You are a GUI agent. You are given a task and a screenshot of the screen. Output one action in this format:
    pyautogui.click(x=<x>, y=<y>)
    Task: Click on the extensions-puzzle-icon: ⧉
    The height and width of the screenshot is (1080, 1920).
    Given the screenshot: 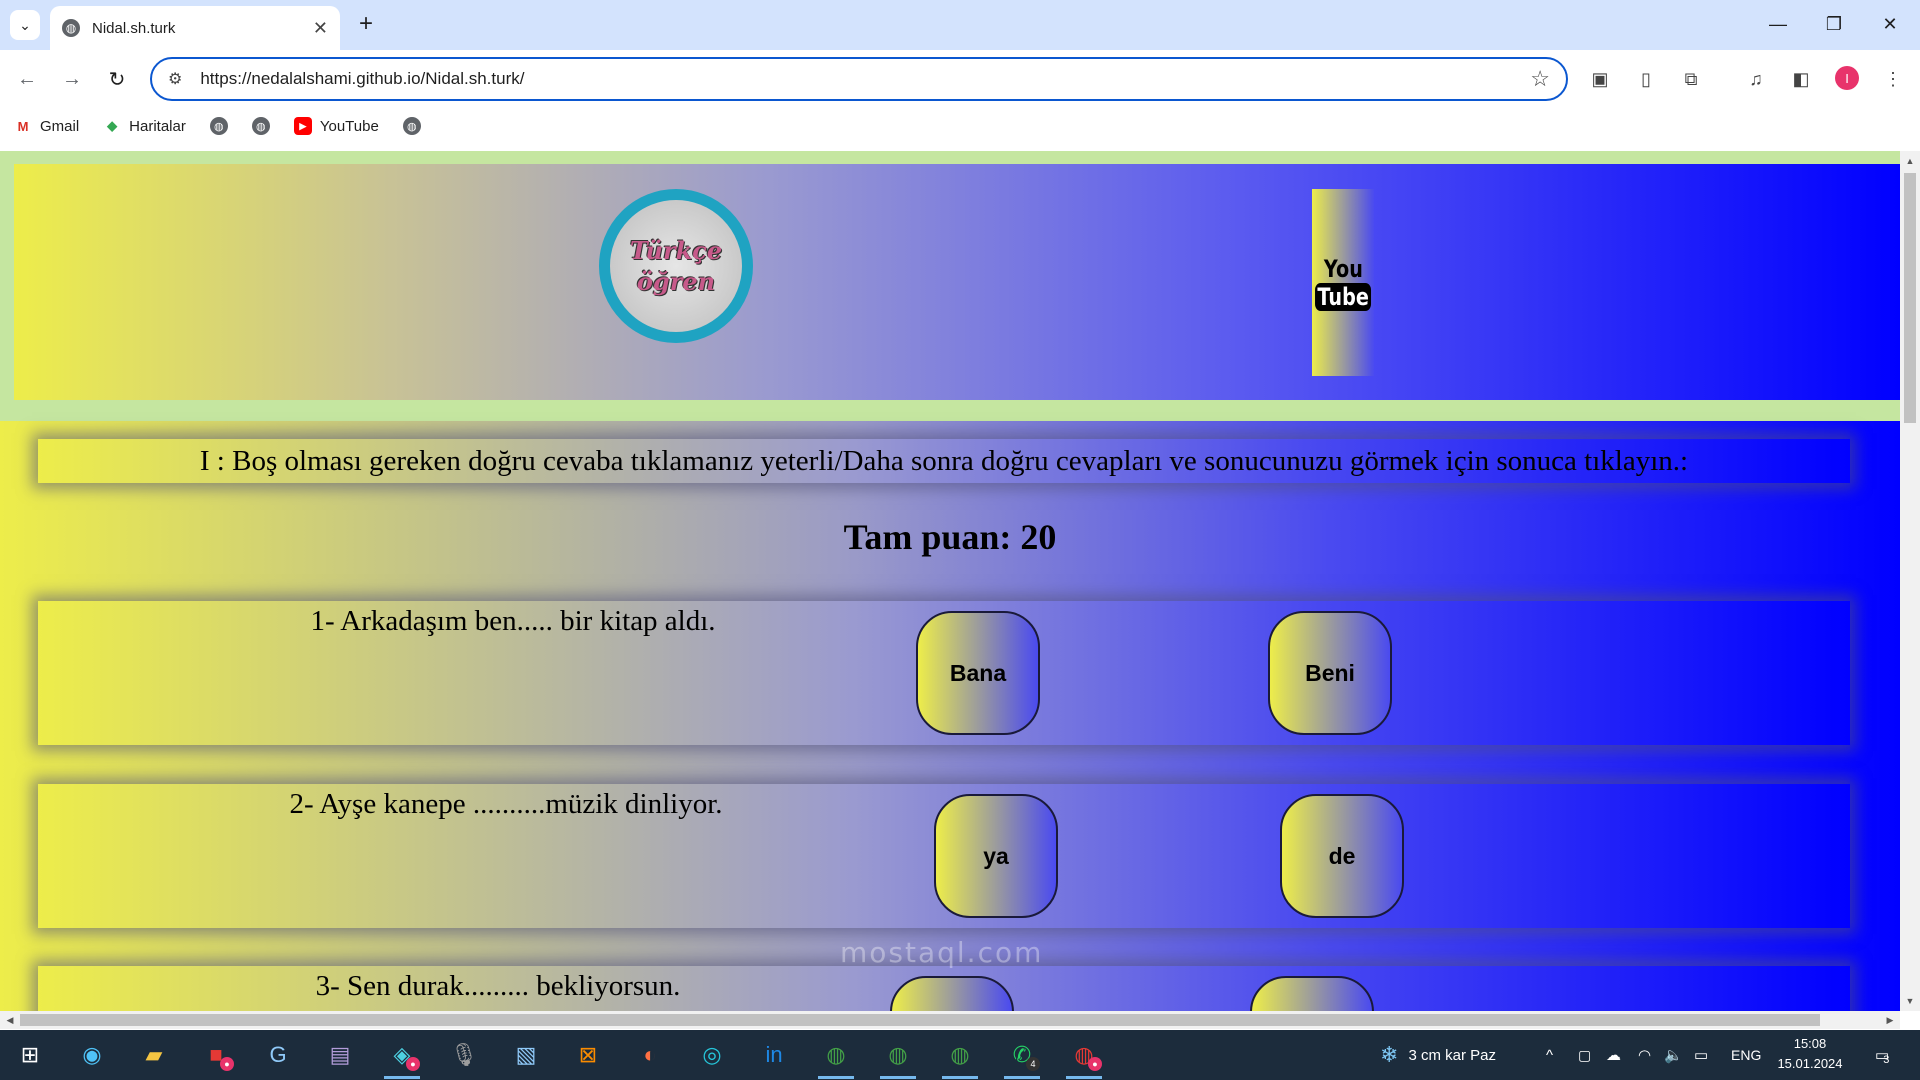 What is the action you would take?
    pyautogui.click(x=1691, y=79)
    